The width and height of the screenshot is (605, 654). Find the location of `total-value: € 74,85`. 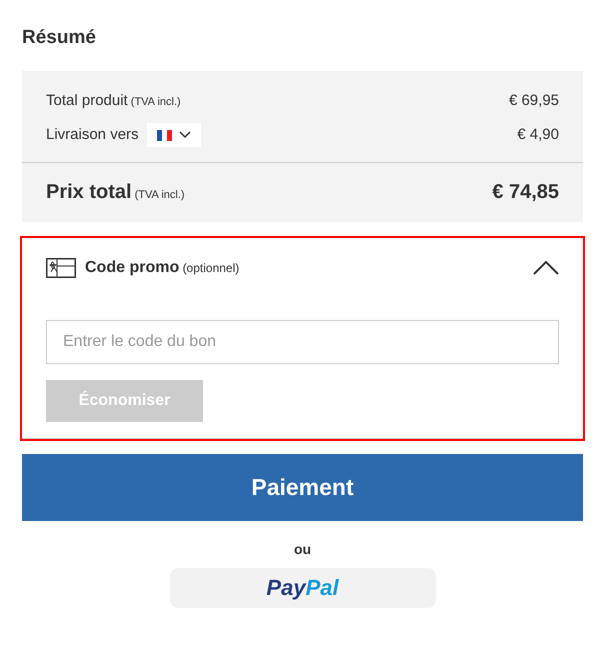

total-value: € 74,85 is located at coordinates (525, 192).